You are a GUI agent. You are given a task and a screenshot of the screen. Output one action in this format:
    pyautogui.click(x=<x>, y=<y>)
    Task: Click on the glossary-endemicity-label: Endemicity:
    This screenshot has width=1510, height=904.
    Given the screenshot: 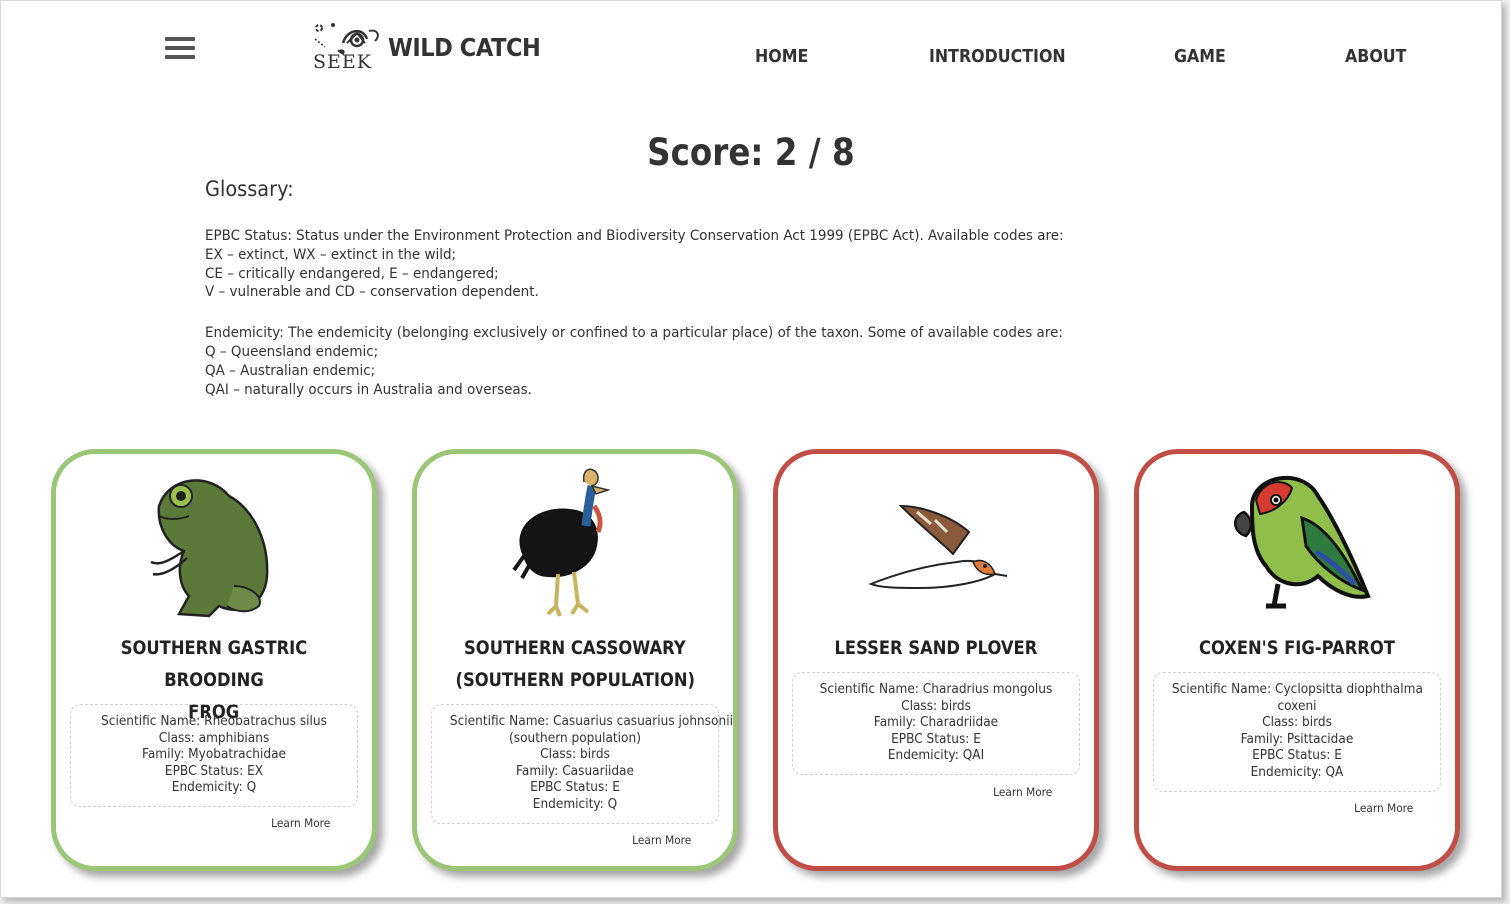 What is the action you would take?
    pyautogui.click(x=244, y=333)
    